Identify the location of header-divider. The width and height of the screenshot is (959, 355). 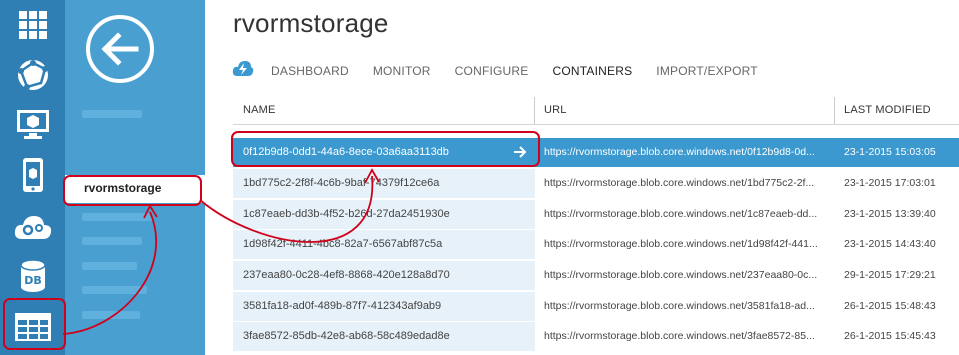
(596, 124).